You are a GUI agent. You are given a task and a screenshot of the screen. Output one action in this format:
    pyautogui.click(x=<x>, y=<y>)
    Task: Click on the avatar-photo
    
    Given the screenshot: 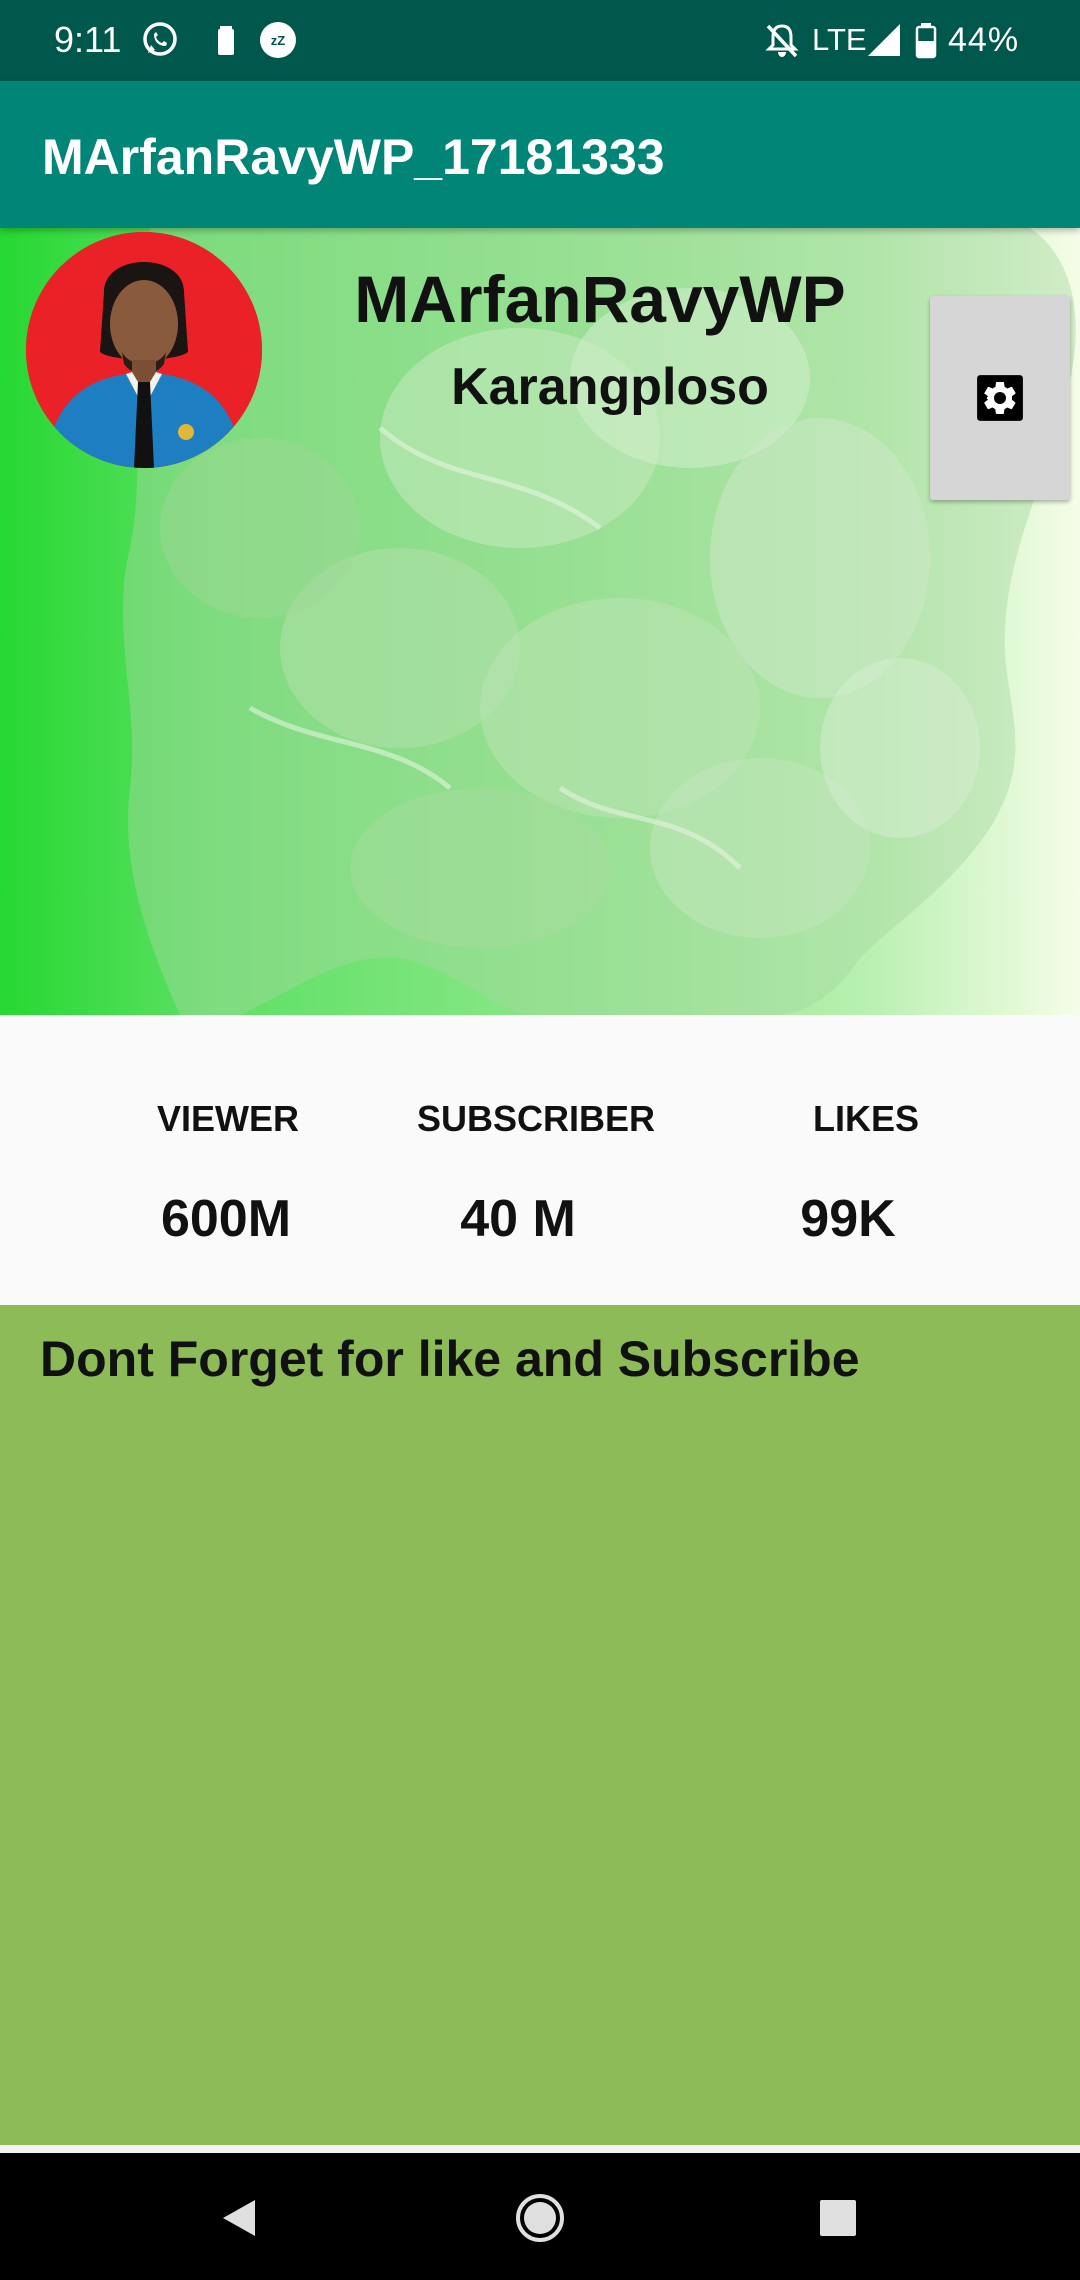 What is the action you would take?
    pyautogui.click(x=144, y=350)
    